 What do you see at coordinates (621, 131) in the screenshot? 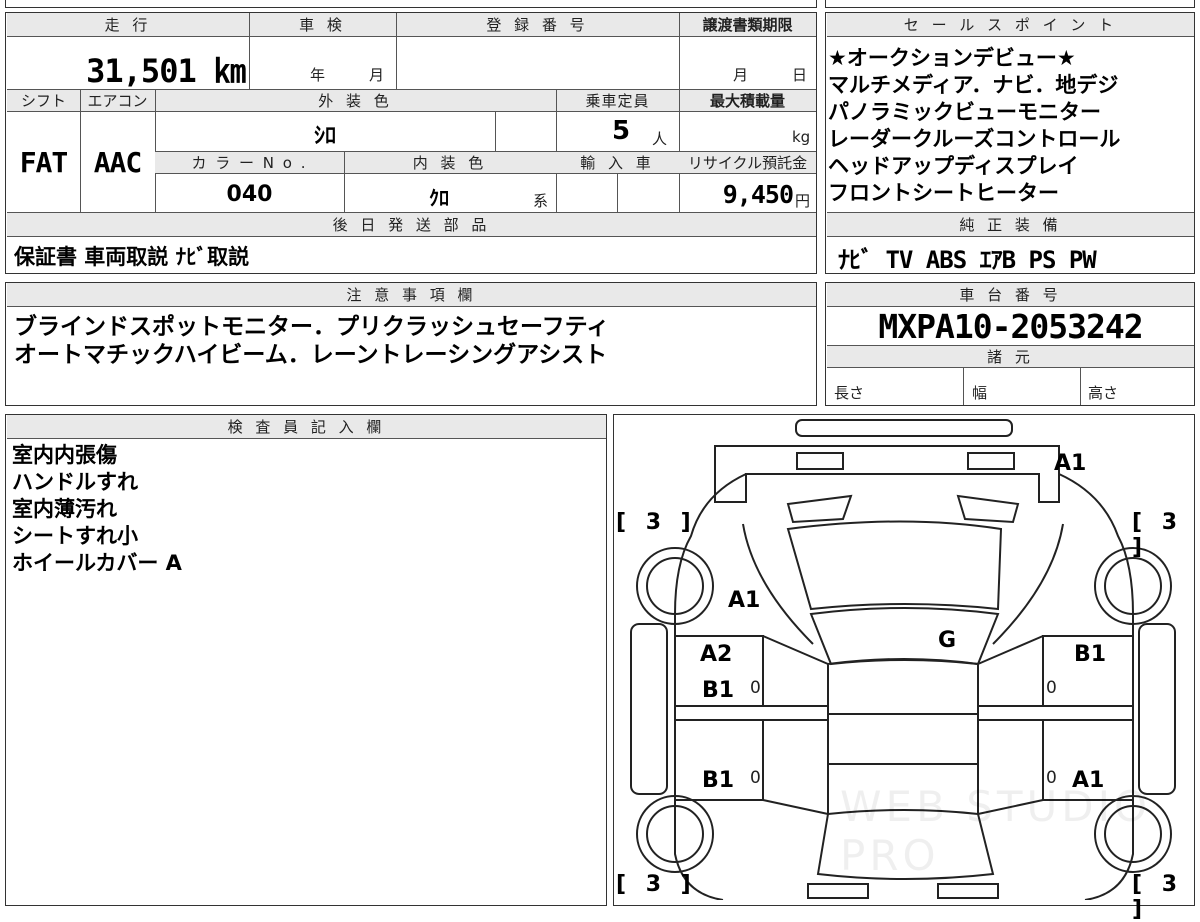
I see `capacity-value: 5` at bounding box center [621, 131].